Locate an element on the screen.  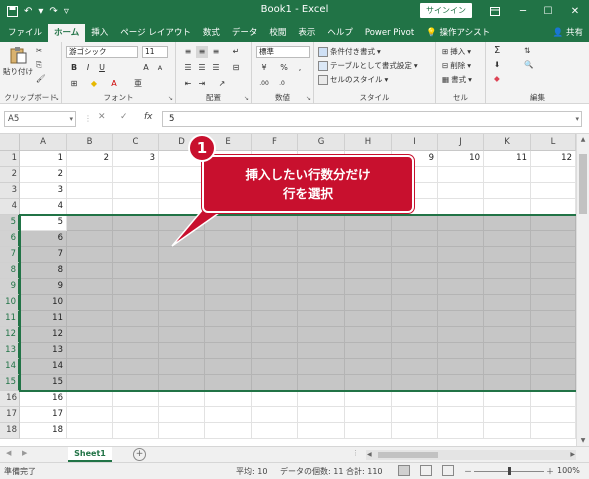
cell-a5: 5 is located at coordinates (43, 223).